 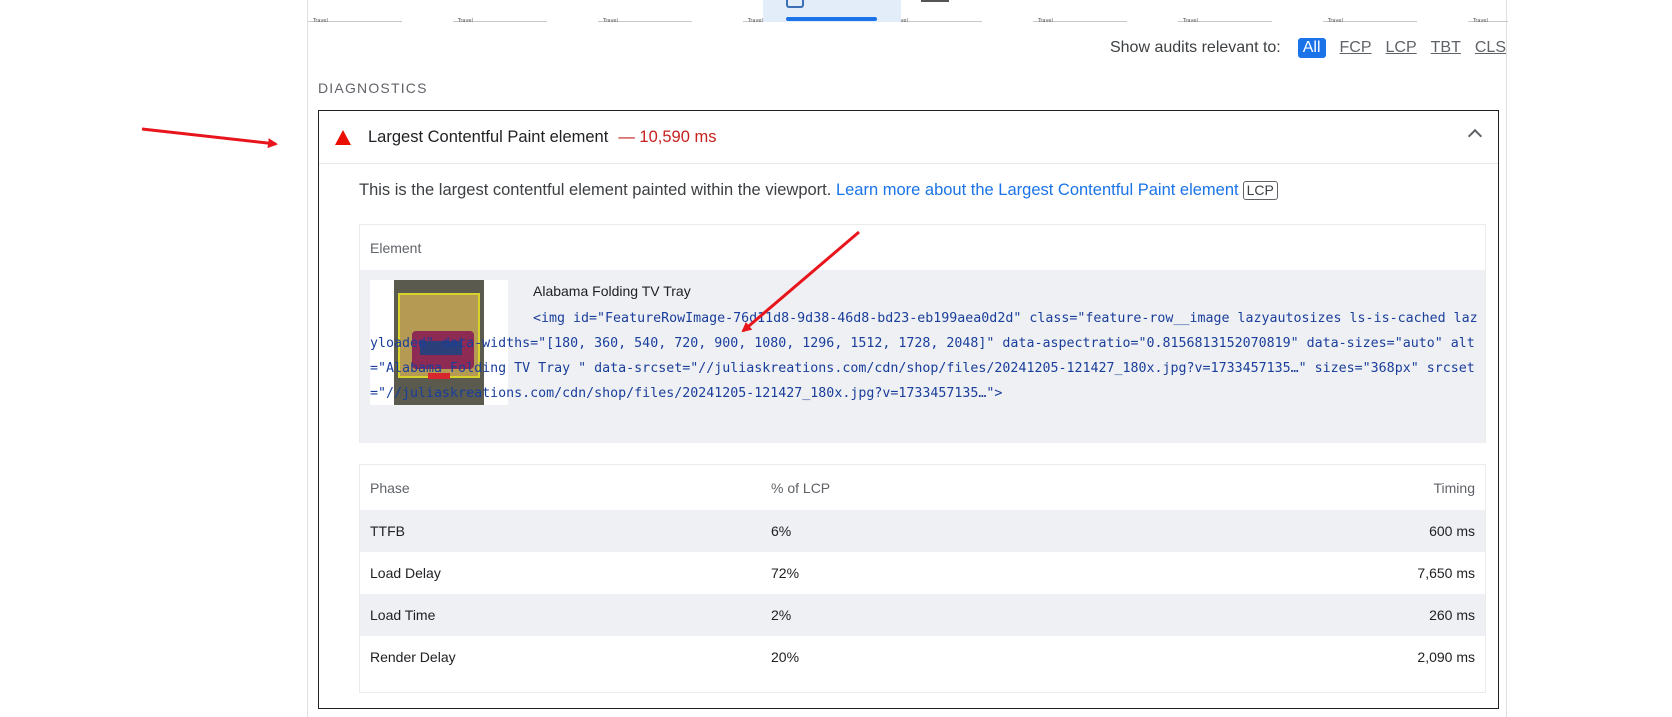 What do you see at coordinates (500, 230) in the screenshot?
I see `annotation-overlay` at bounding box center [500, 230].